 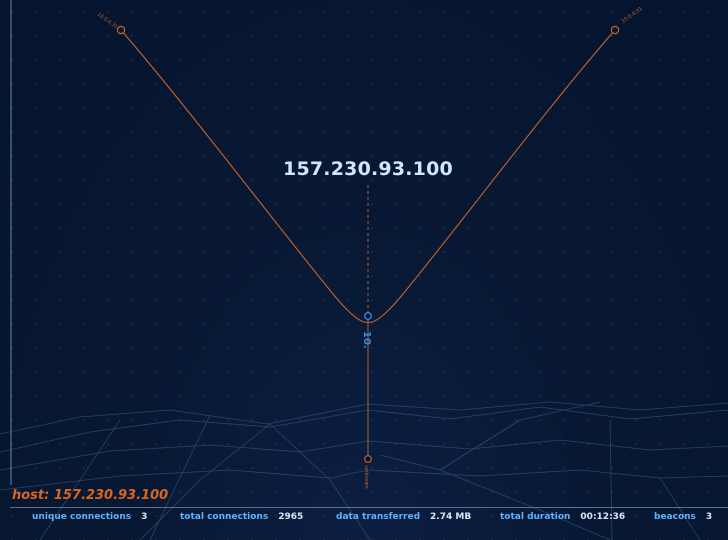 What do you see at coordinates (369, 507) in the screenshot?
I see `stats-divider` at bounding box center [369, 507].